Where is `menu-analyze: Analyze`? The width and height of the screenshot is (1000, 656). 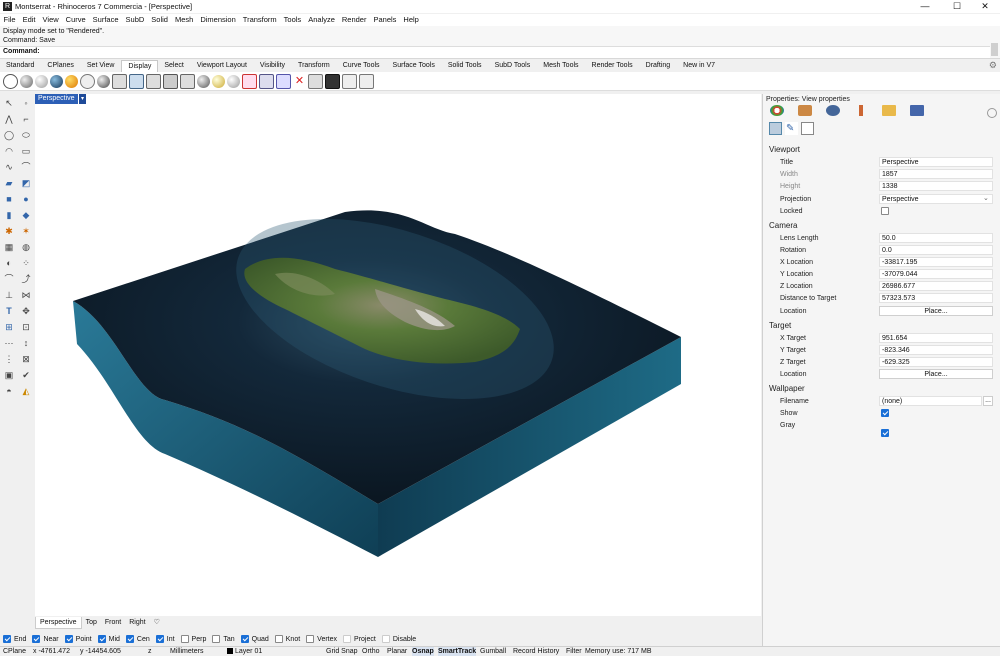
menu-analyze: Analyze is located at coordinates (322, 20).